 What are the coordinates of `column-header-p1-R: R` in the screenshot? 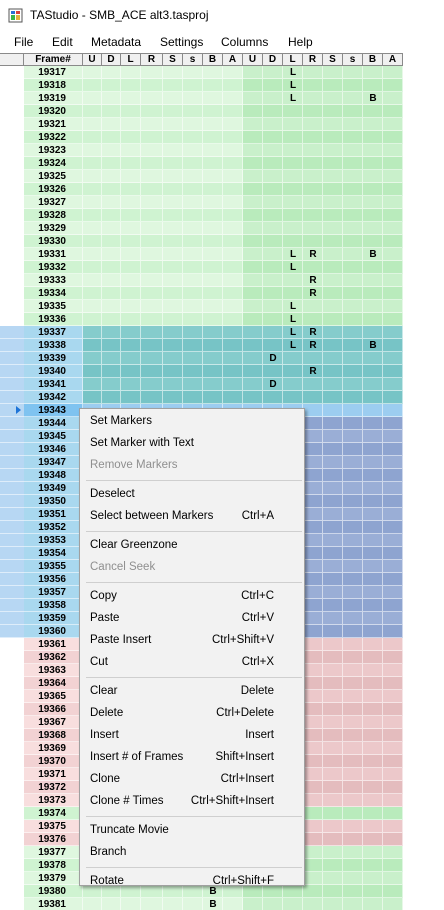 It's located at (152, 59).